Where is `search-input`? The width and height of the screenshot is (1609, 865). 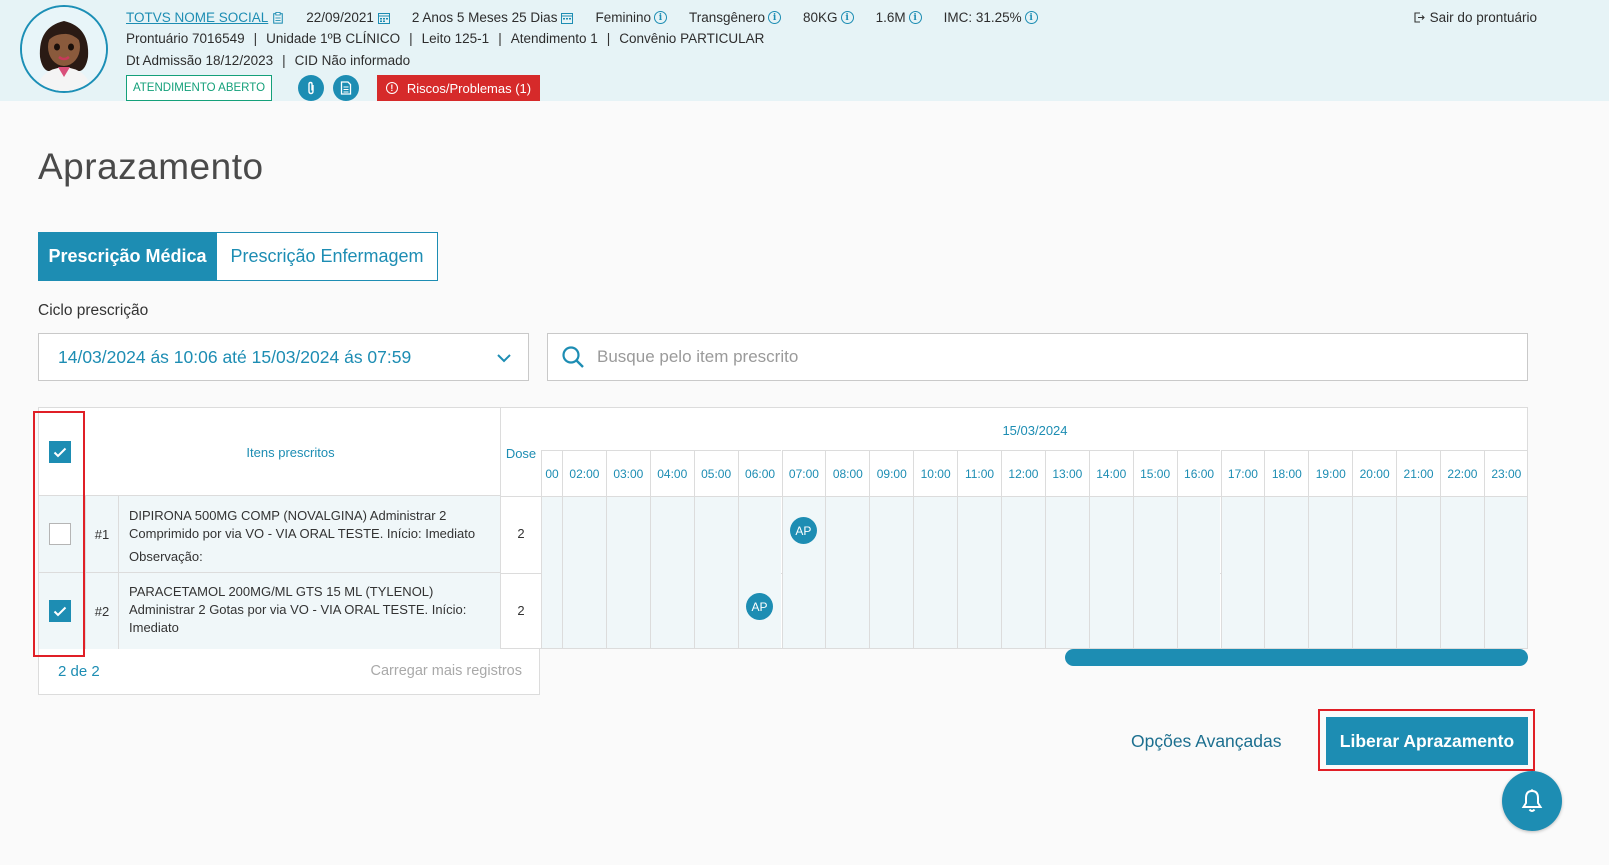 search-input is located at coordinates (1047, 357).